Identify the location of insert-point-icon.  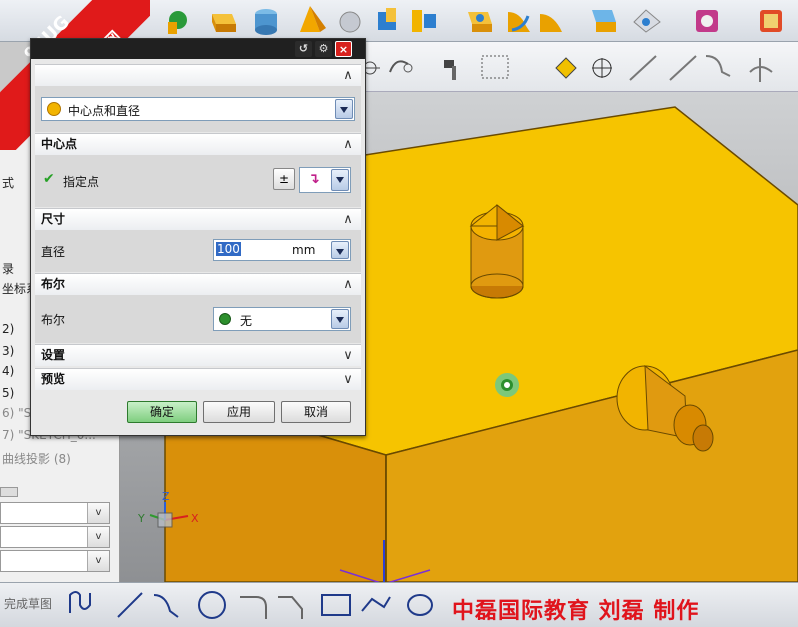
(177, 22).